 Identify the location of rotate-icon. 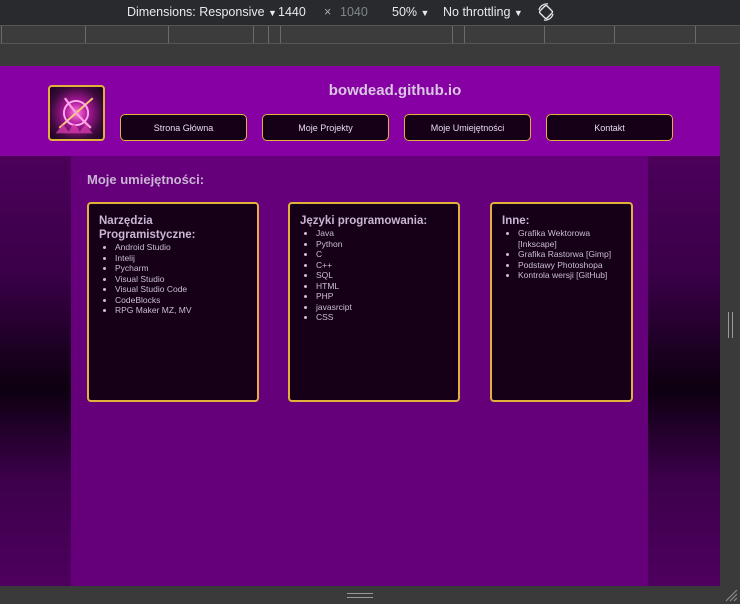
(546, 12).